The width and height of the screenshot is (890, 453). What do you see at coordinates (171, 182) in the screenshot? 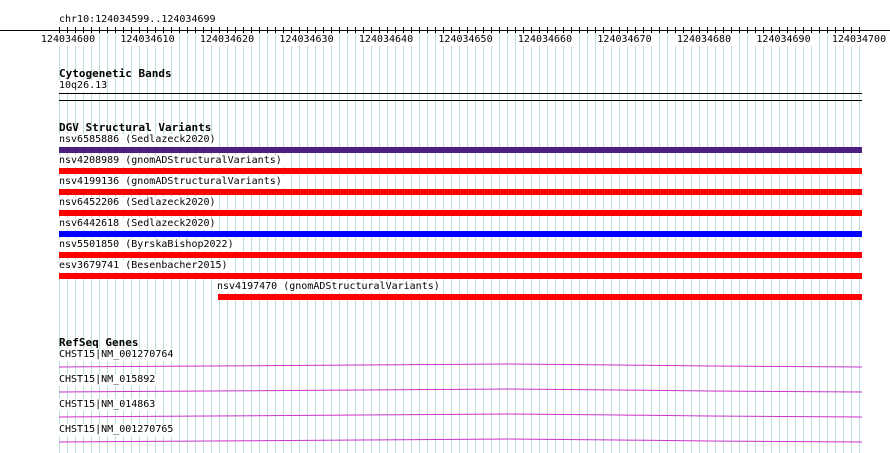
I see `dgv-variant-label: nsv4199136 (gnomADStructuralVariants)` at bounding box center [171, 182].